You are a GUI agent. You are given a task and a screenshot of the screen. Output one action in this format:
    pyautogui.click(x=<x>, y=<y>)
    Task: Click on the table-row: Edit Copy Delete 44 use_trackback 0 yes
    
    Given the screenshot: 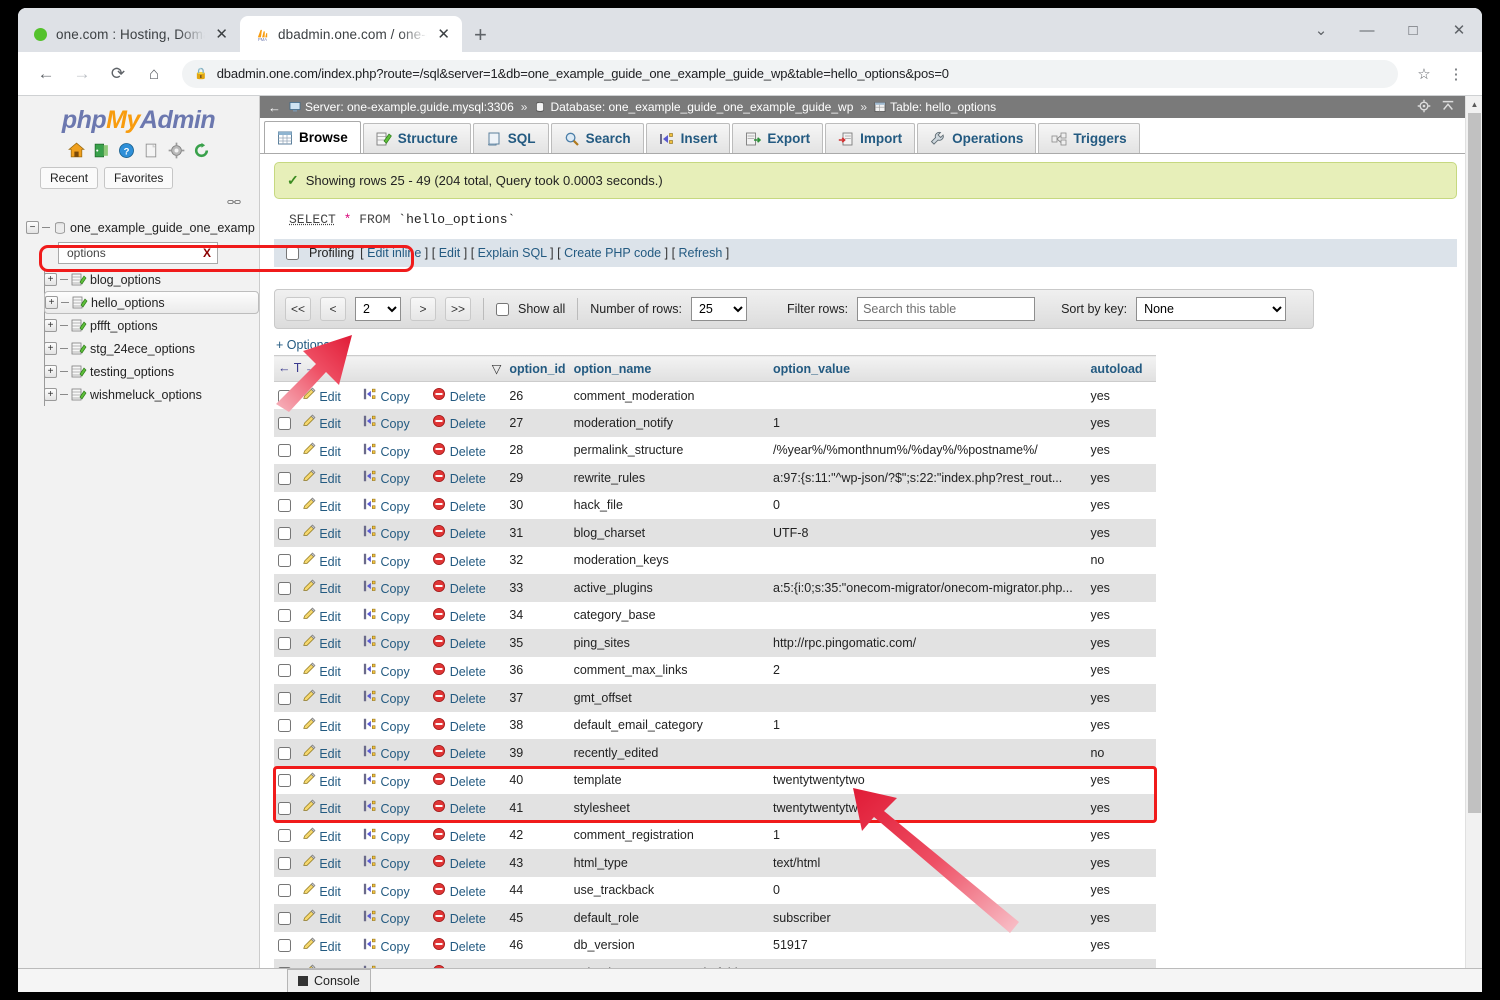 What is the action you would take?
    pyautogui.click(x=715, y=890)
    